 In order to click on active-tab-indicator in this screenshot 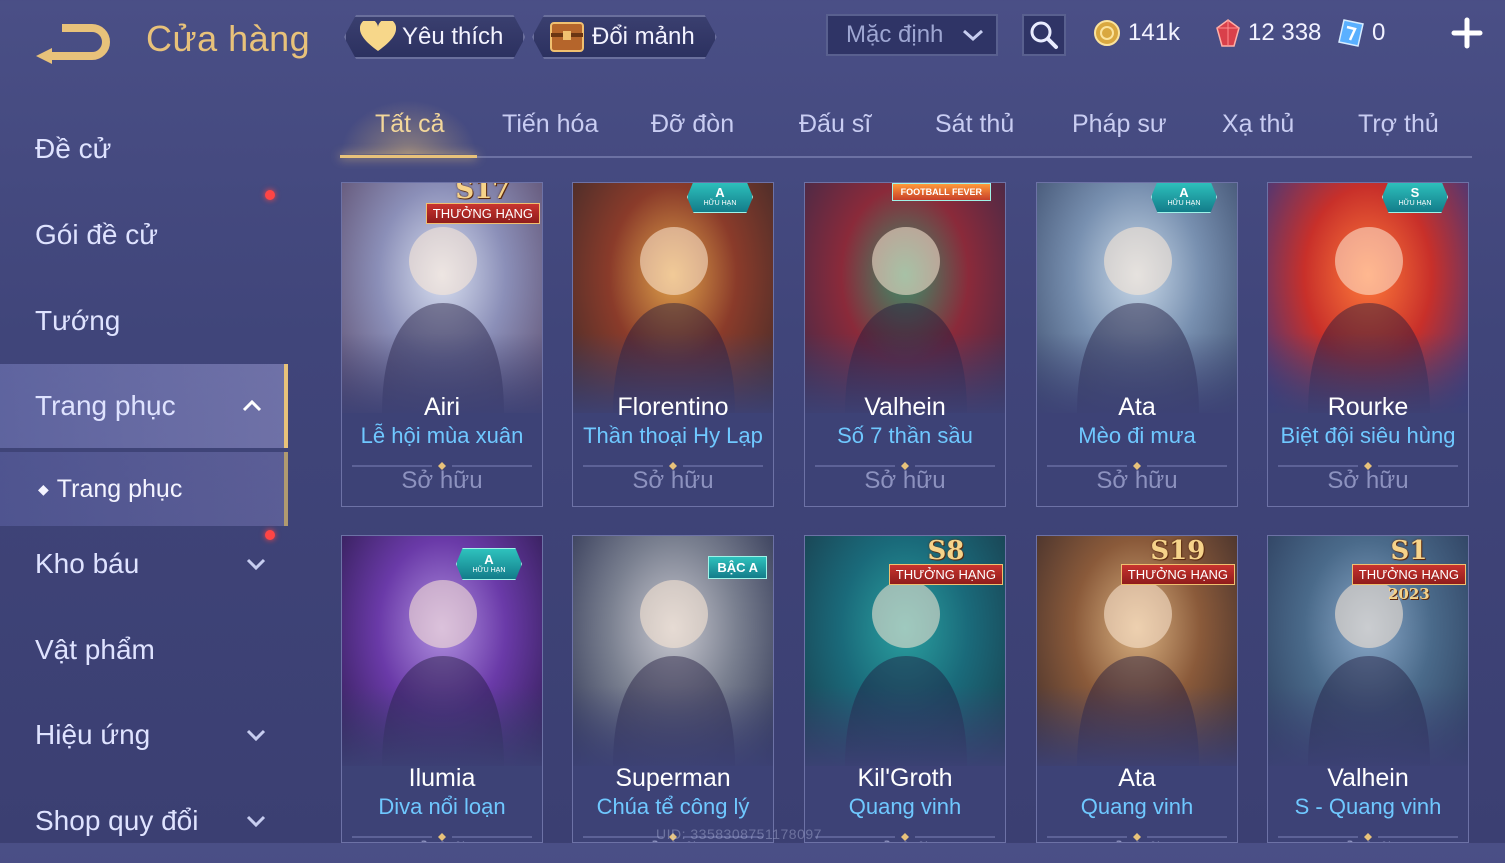, I will do `click(408, 156)`.